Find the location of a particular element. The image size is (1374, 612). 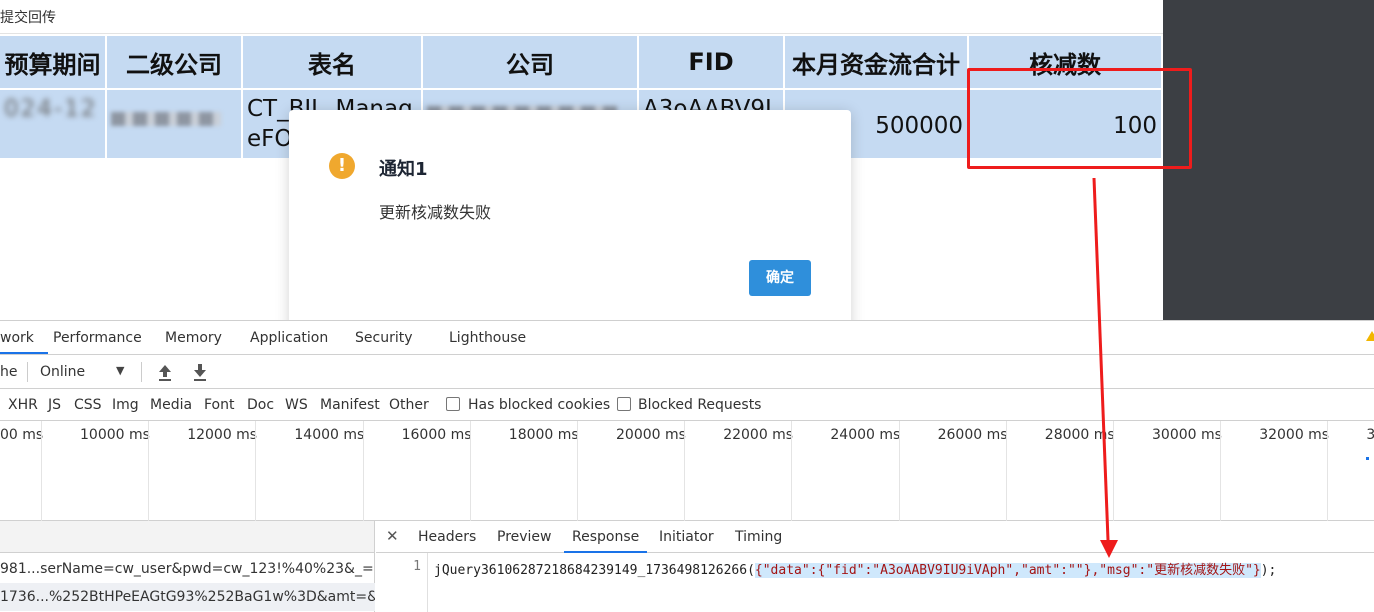

tab-performance: Performance is located at coordinates (97, 338).